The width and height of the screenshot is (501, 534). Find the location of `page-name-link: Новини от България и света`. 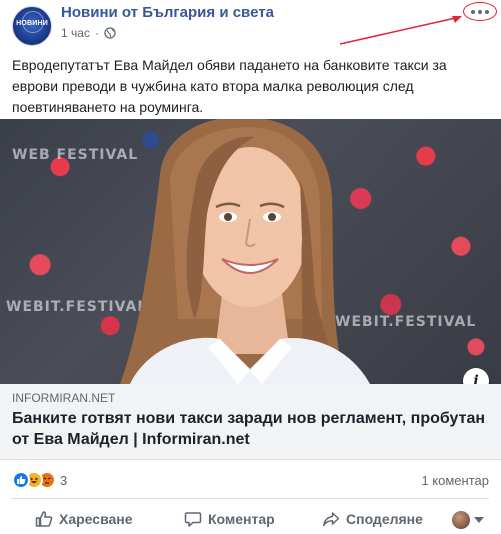

page-name-link: Новини от България и света is located at coordinates (167, 12).